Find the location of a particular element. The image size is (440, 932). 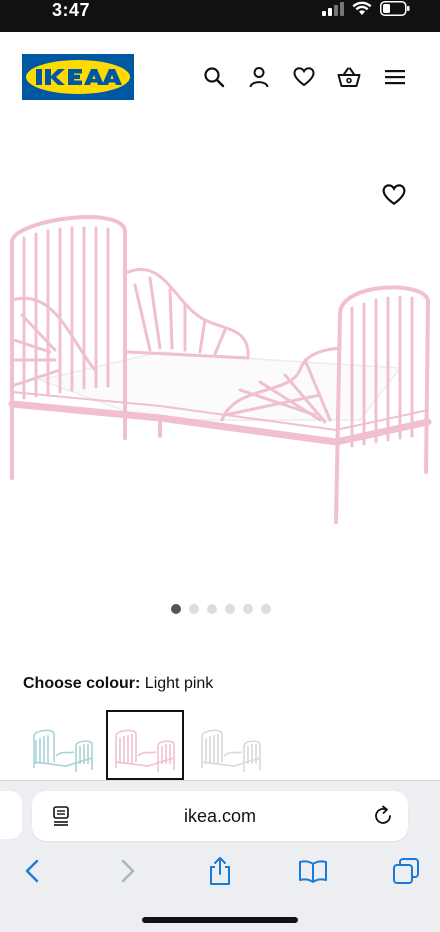

forward-icon is located at coordinates (128, 871).